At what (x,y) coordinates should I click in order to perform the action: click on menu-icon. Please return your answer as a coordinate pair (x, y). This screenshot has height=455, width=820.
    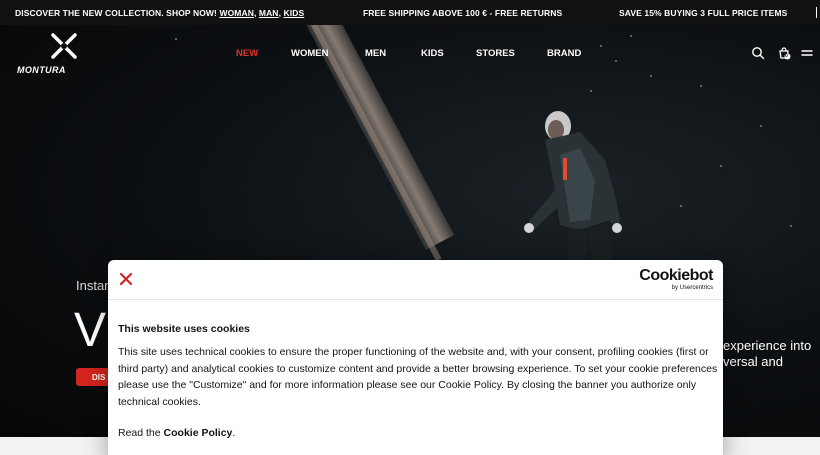
    Looking at the image, I should click on (807, 53).